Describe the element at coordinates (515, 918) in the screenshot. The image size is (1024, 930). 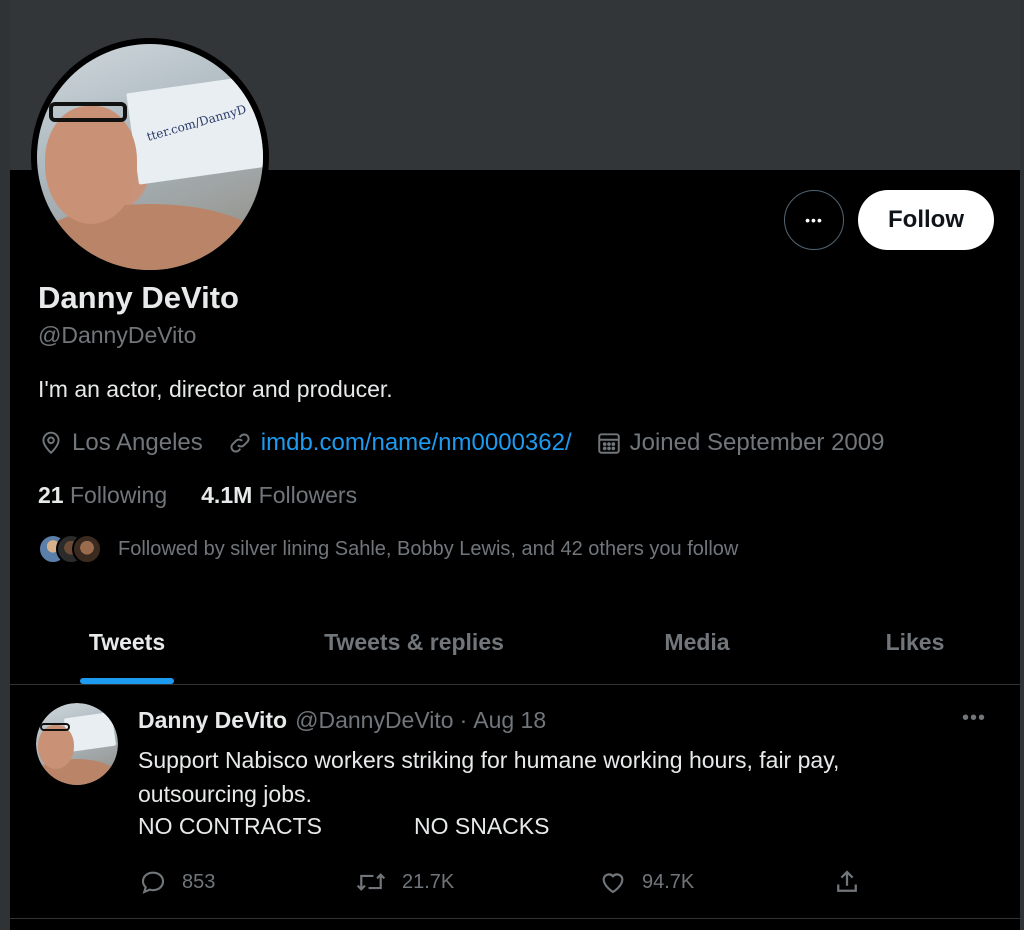
I see `tweet-divider` at that location.